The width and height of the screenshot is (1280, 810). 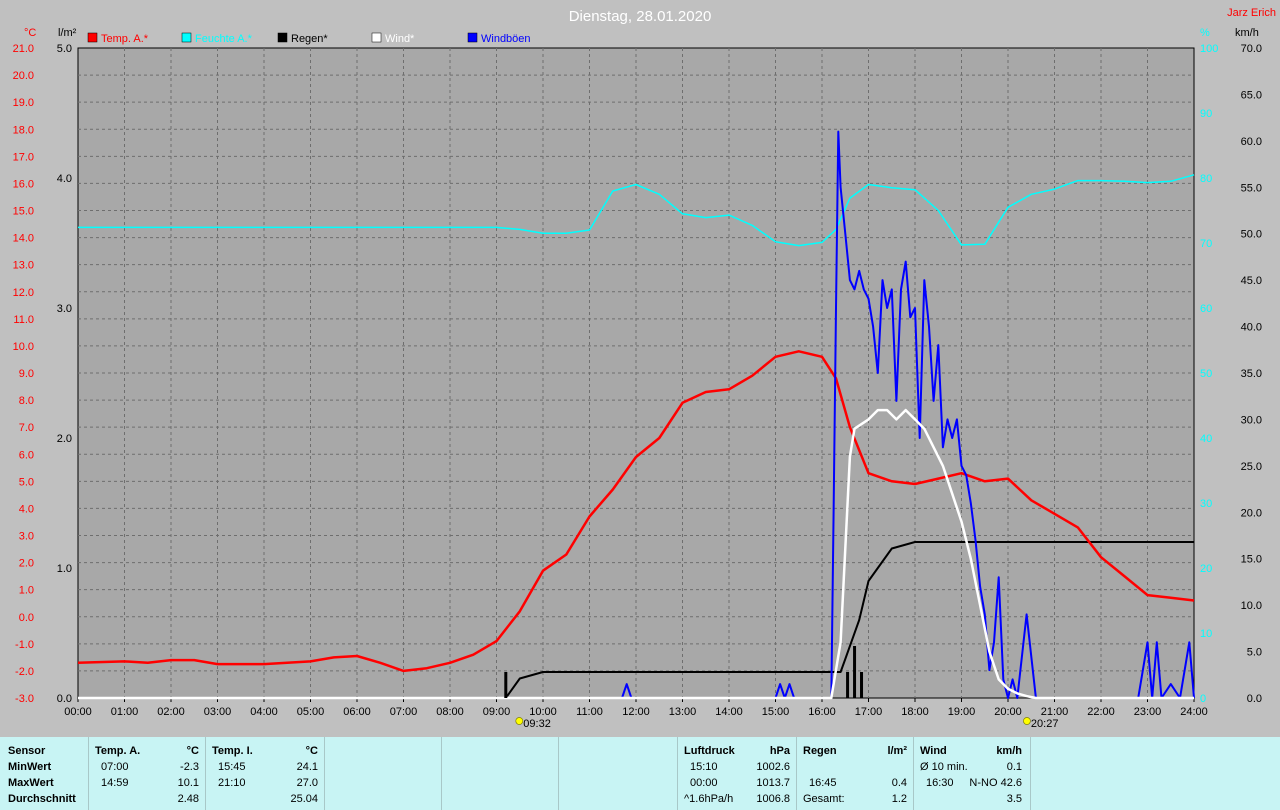 I want to click on pressure-max-time: 00:00, so click(x=704, y=783).